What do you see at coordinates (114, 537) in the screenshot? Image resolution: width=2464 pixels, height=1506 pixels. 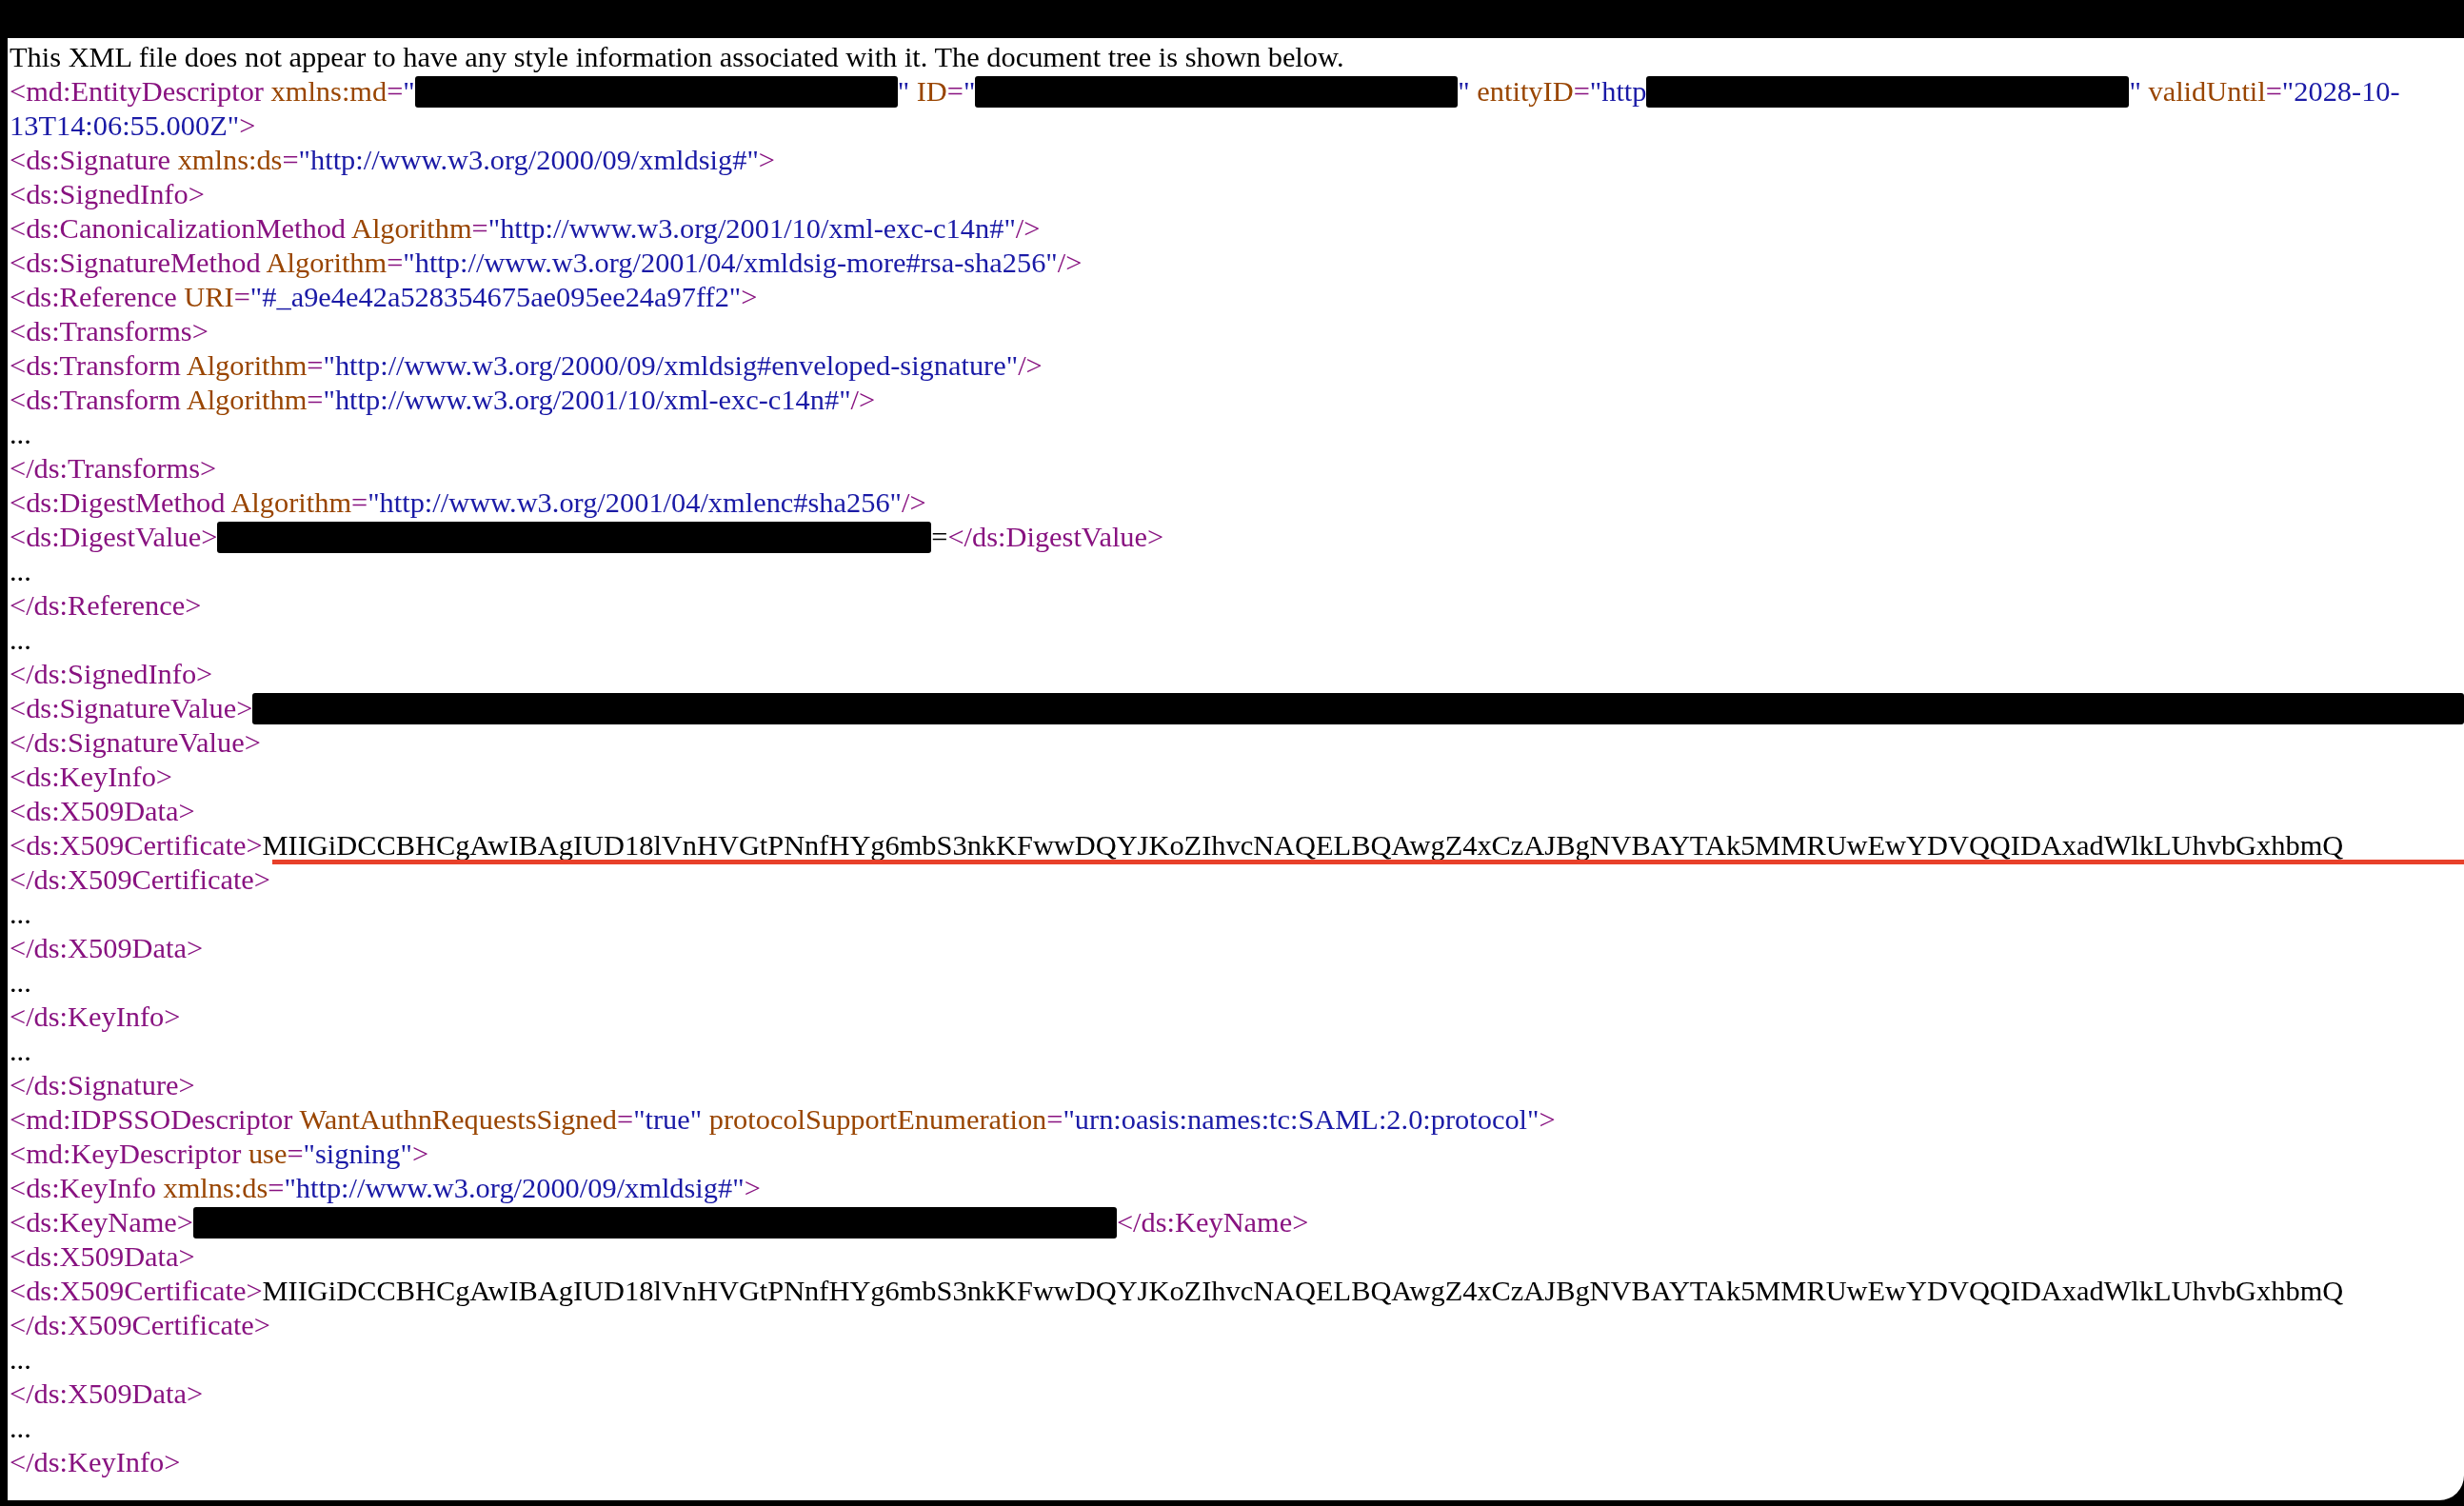 I see `xml-code: <ds:DigestValue>` at bounding box center [114, 537].